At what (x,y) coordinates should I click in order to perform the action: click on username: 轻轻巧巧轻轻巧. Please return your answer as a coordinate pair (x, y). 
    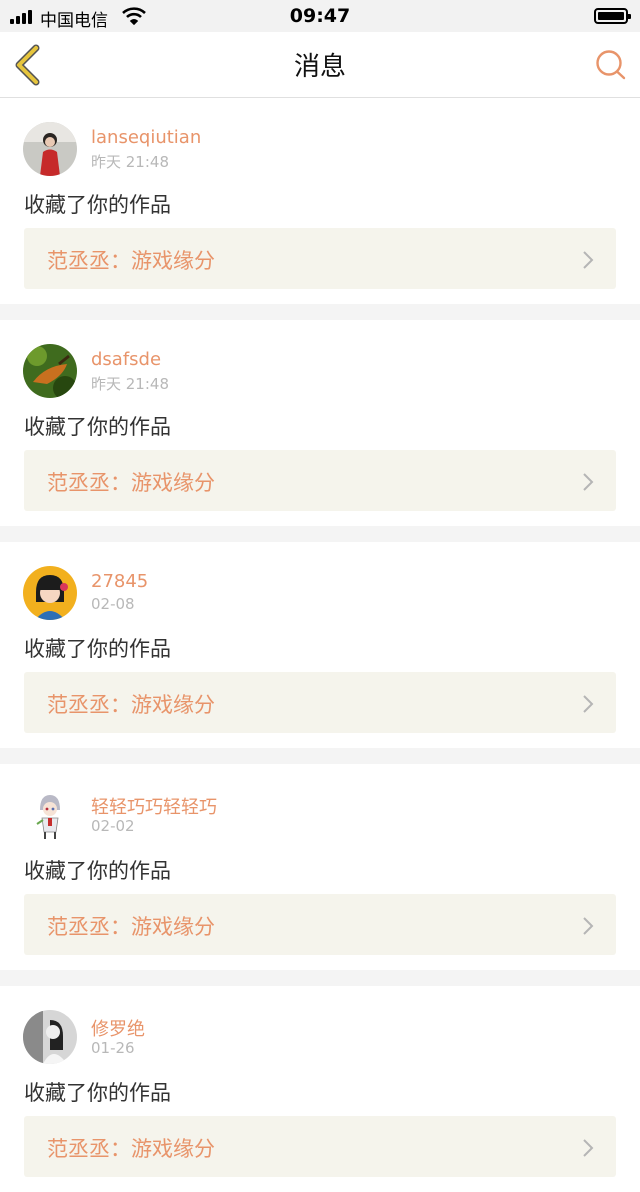
    Looking at the image, I should click on (154, 806).